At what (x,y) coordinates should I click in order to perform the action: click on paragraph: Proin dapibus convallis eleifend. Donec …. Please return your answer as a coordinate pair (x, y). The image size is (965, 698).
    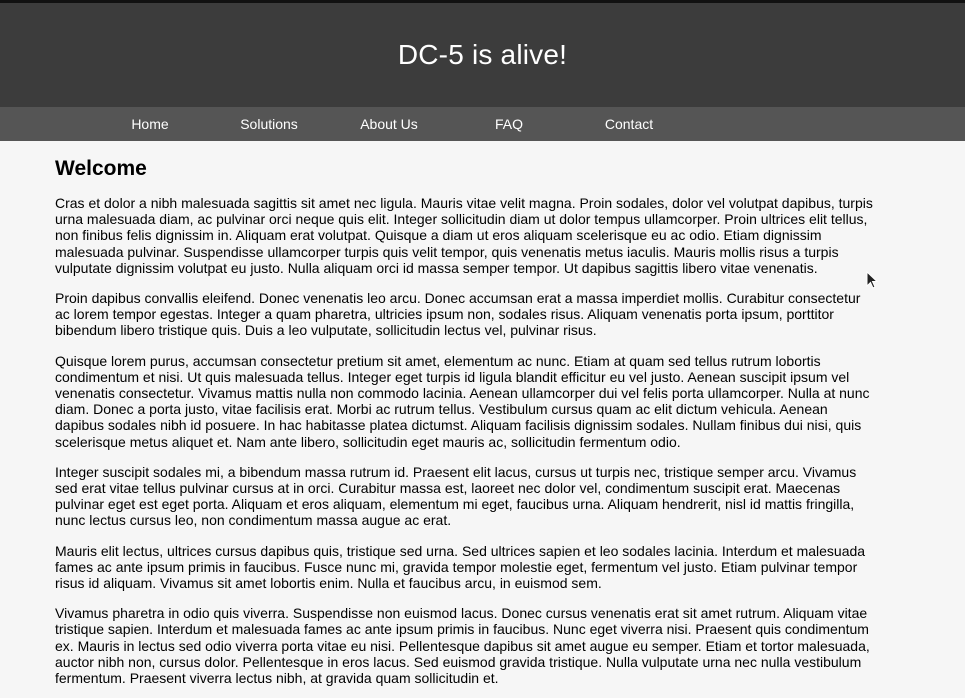
    Looking at the image, I should click on (458, 314).